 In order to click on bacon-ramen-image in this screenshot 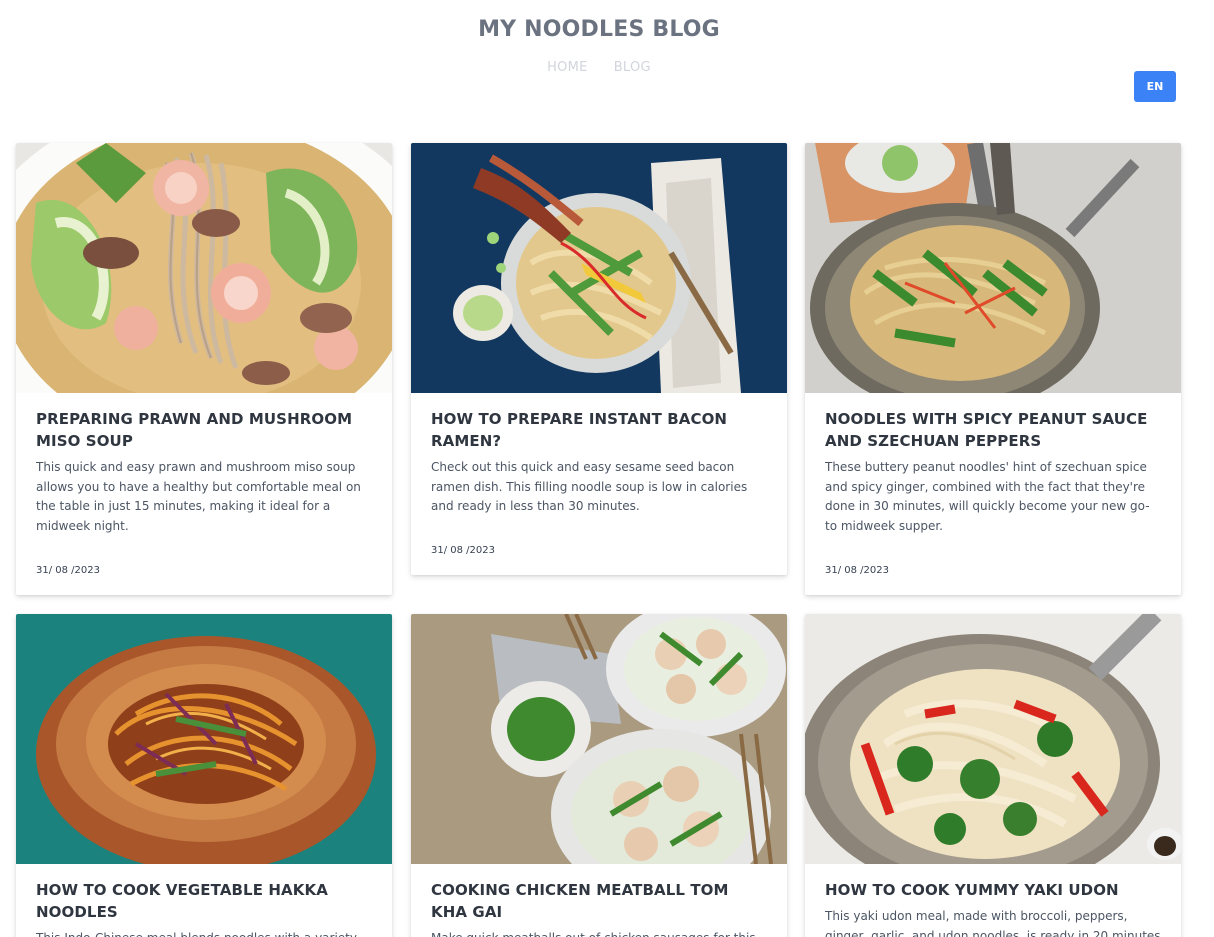, I will do `click(599, 268)`.